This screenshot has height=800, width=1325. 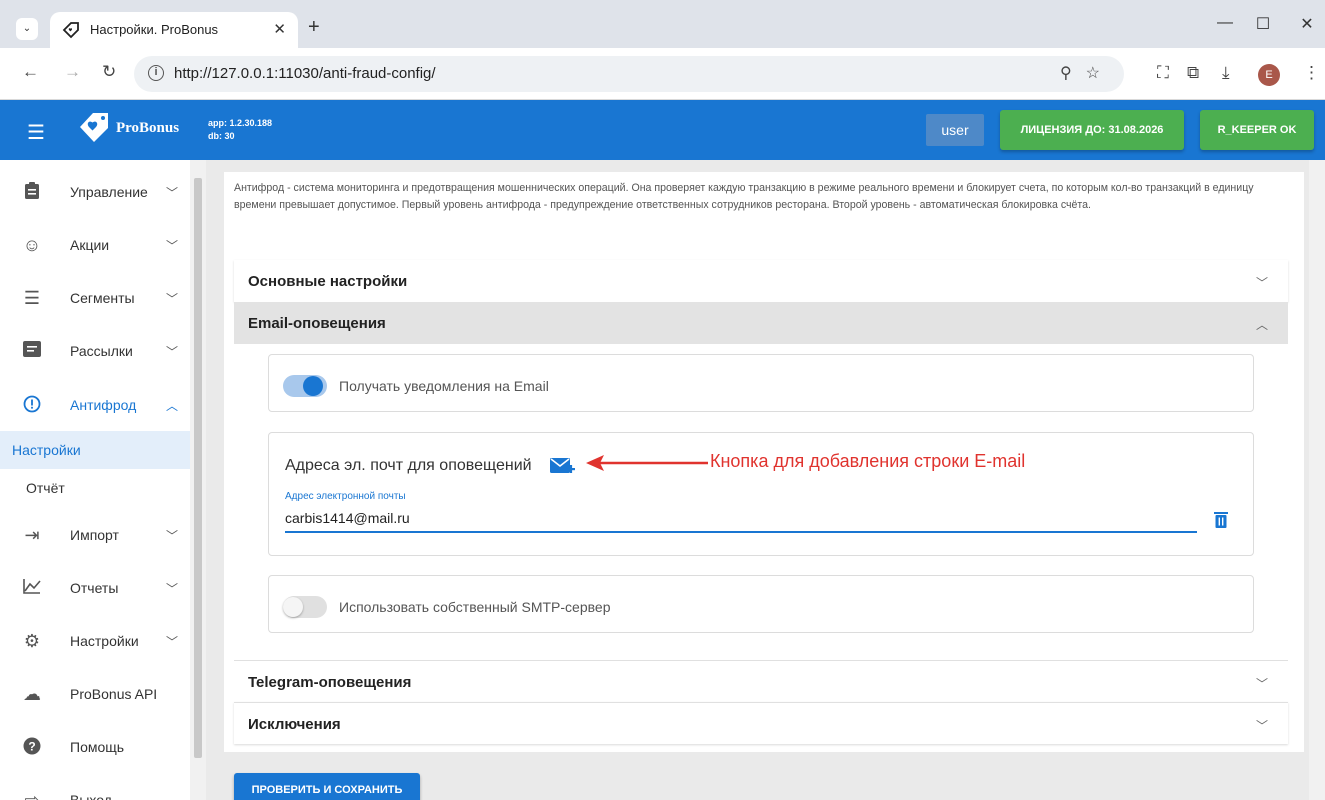 What do you see at coordinates (279, 29) in the screenshot?
I see `tab-close-icon: ✕` at bounding box center [279, 29].